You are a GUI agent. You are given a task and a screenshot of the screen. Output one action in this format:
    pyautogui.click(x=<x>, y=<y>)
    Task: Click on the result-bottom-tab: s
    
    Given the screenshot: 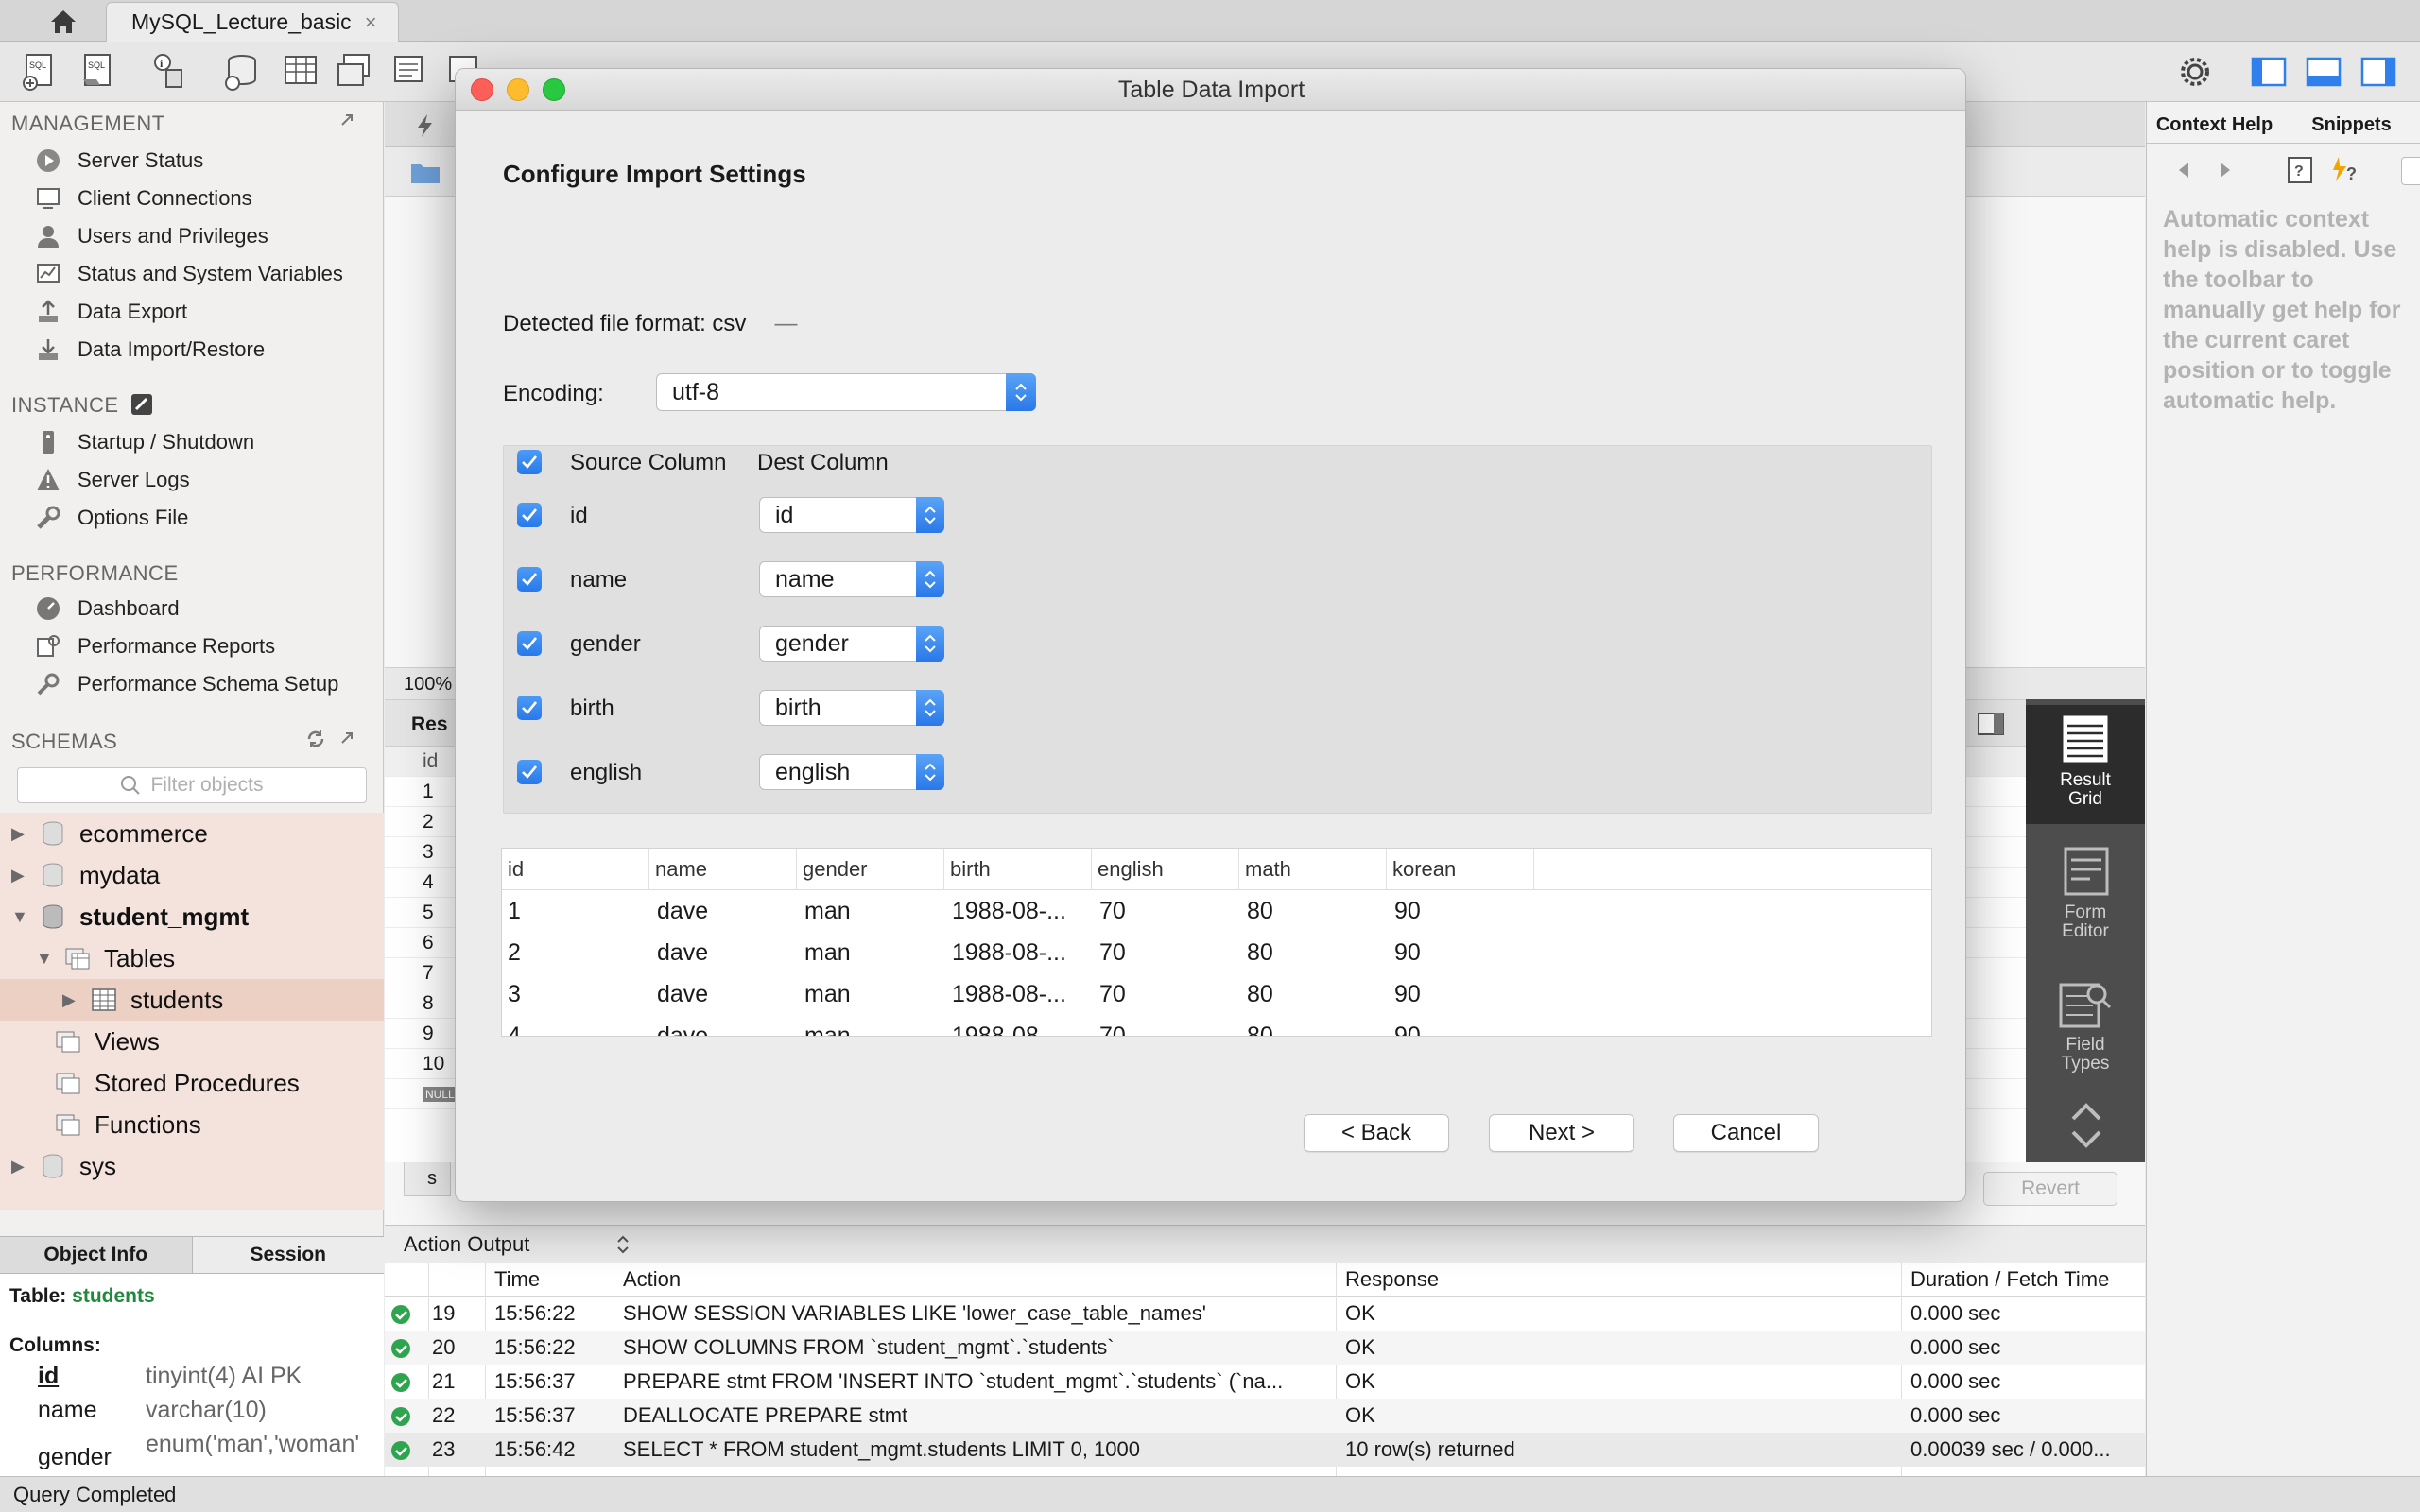 What is the action you would take?
    pyautogui.click(x=427, y=1179)
    